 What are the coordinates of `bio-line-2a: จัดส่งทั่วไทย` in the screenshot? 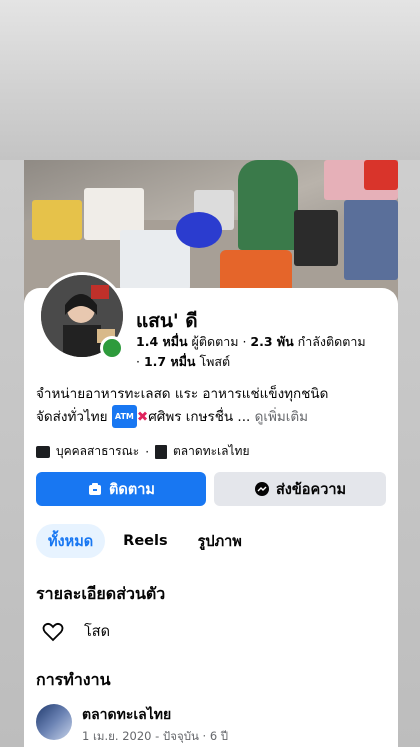 It's located at (72, 417).